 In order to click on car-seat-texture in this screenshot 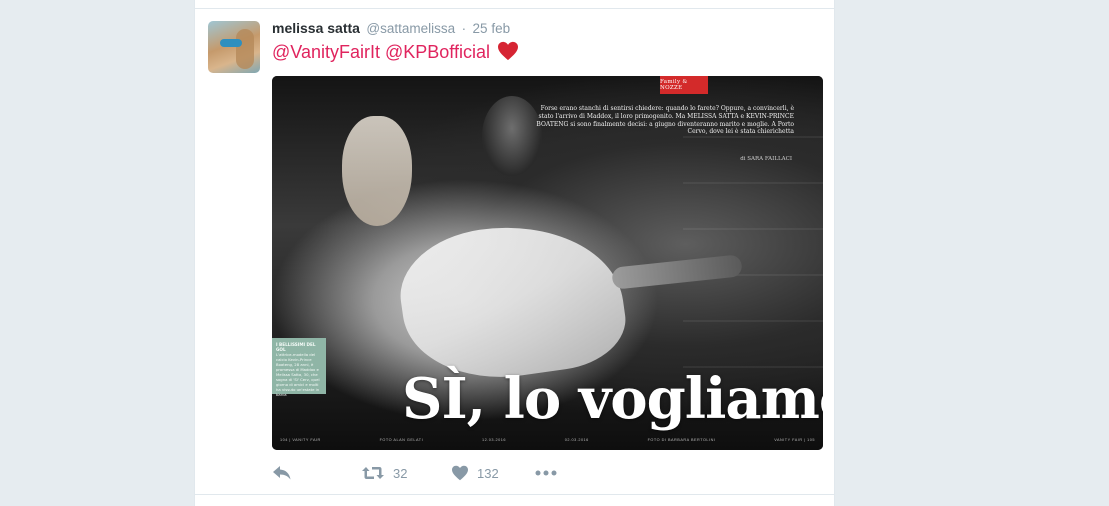, I will do `click(753, 256)`.